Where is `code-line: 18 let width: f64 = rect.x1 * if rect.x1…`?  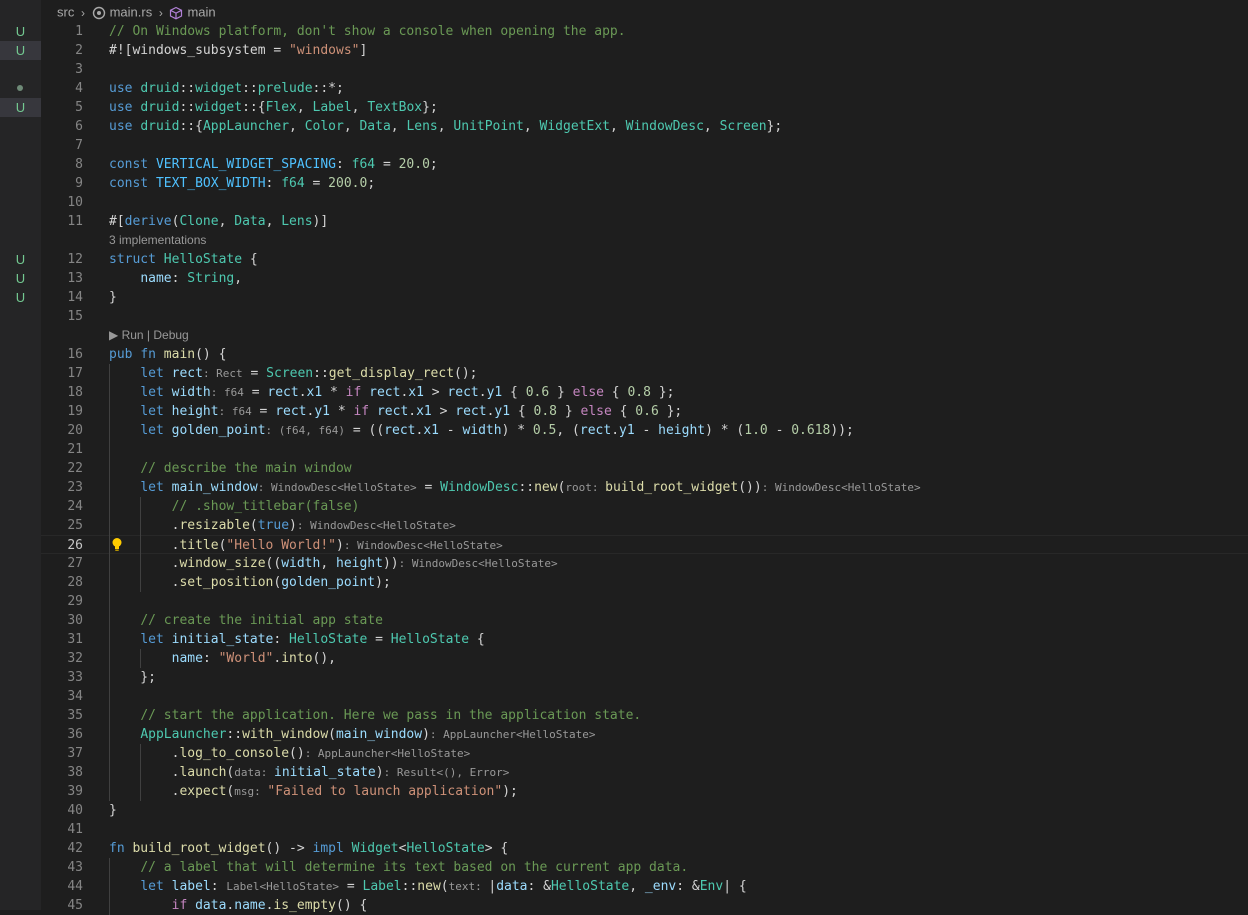
code-line: 18 let width: f64 = rect.x1 * if rect.x1… is located at coordinates (644, 392).